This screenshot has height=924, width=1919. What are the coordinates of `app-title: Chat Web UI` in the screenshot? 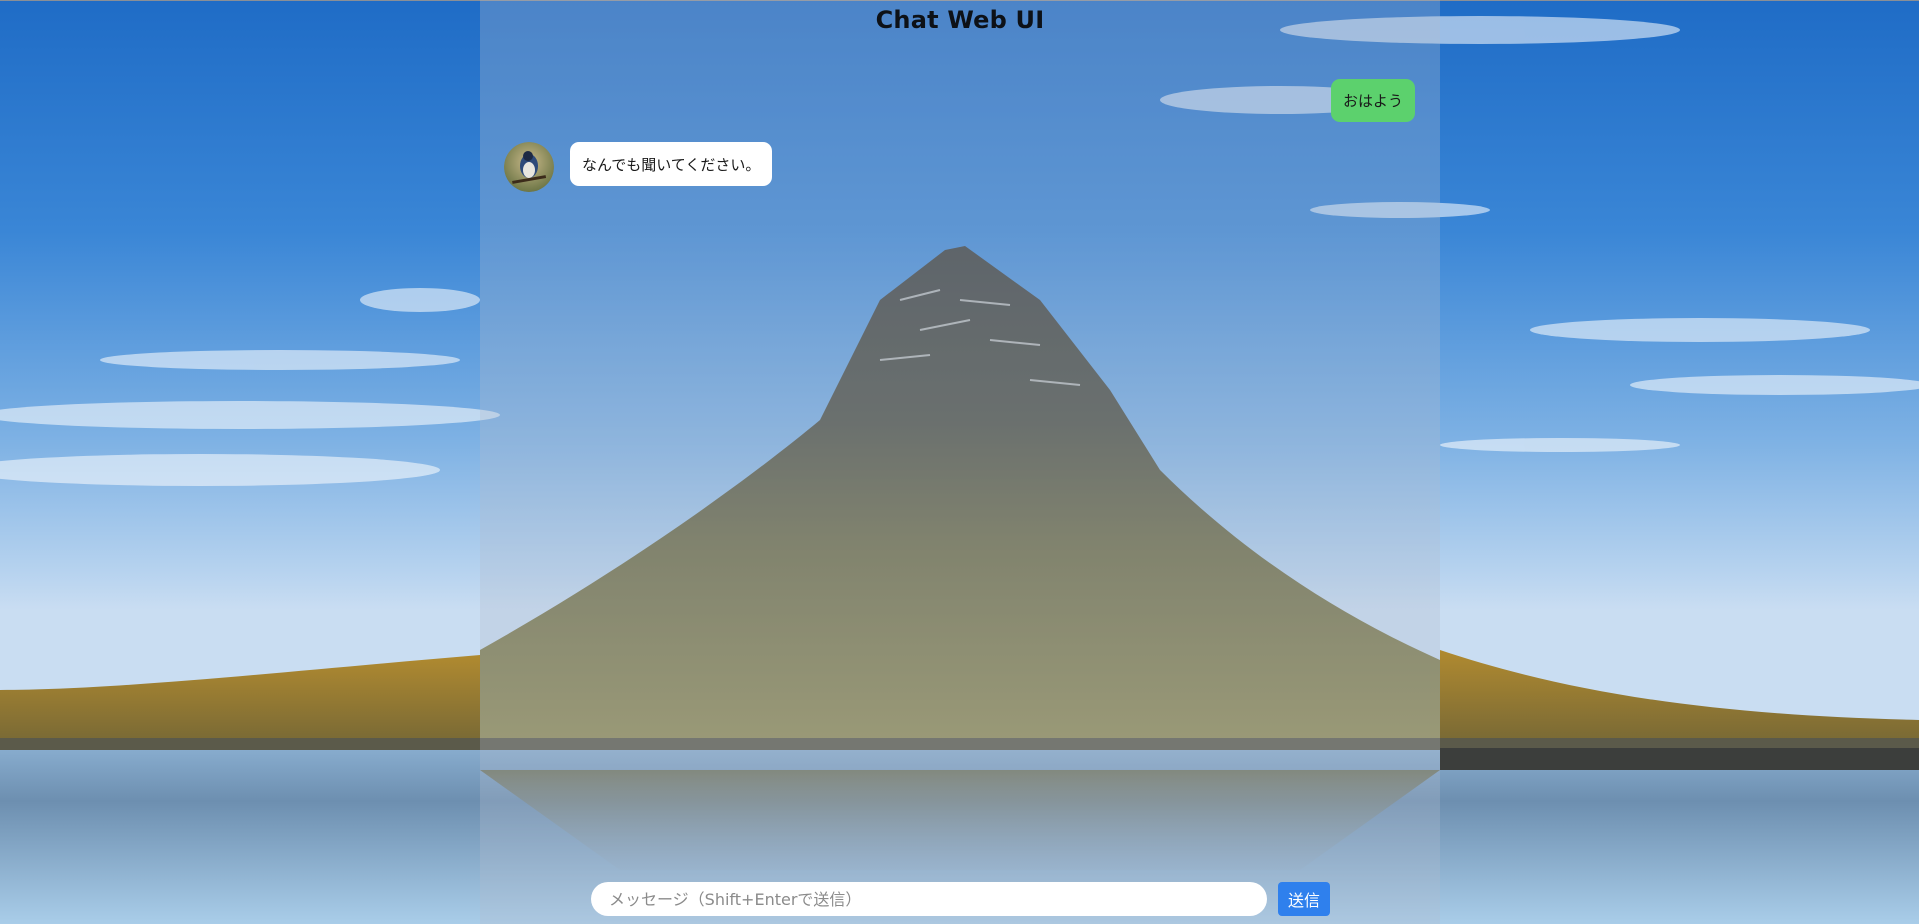 It's located at (960, 20).